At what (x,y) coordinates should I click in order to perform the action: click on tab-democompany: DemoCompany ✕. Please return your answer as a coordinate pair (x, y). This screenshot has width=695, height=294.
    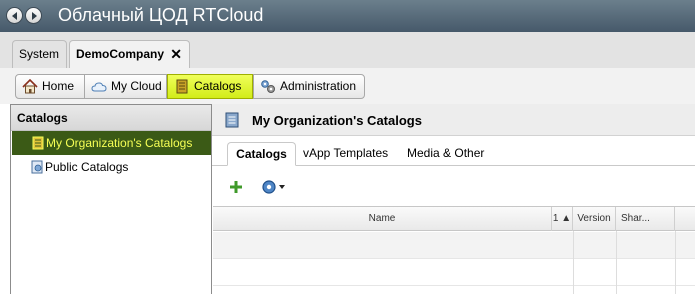
    Looking at the image, I should click on (129, 54).